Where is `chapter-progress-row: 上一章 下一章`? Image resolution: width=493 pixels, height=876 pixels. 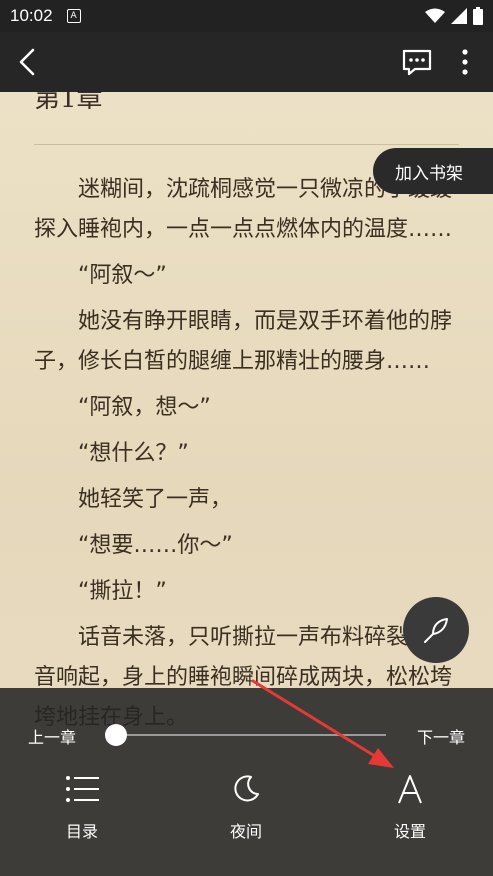 chapter-progress-row: 上一章 下一章 is located at coordinates (246, 735).